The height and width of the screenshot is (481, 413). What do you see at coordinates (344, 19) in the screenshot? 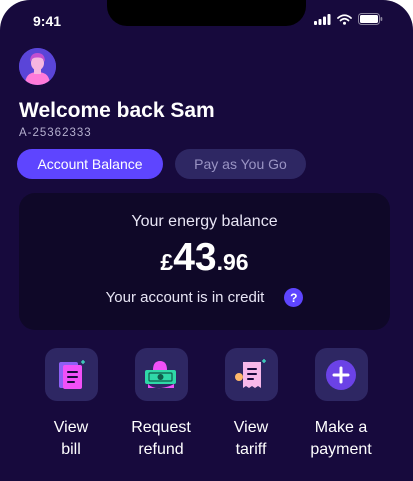
I see `wifi-icon` at bounding box center [344, 19].